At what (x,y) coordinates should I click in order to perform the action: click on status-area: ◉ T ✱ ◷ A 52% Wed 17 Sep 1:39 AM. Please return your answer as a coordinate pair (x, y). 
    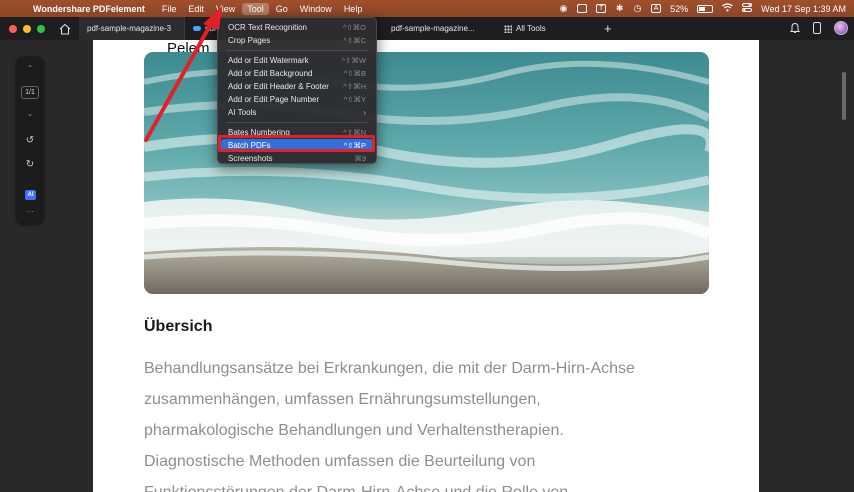
    Looking at the image, I should click on (702, 8).